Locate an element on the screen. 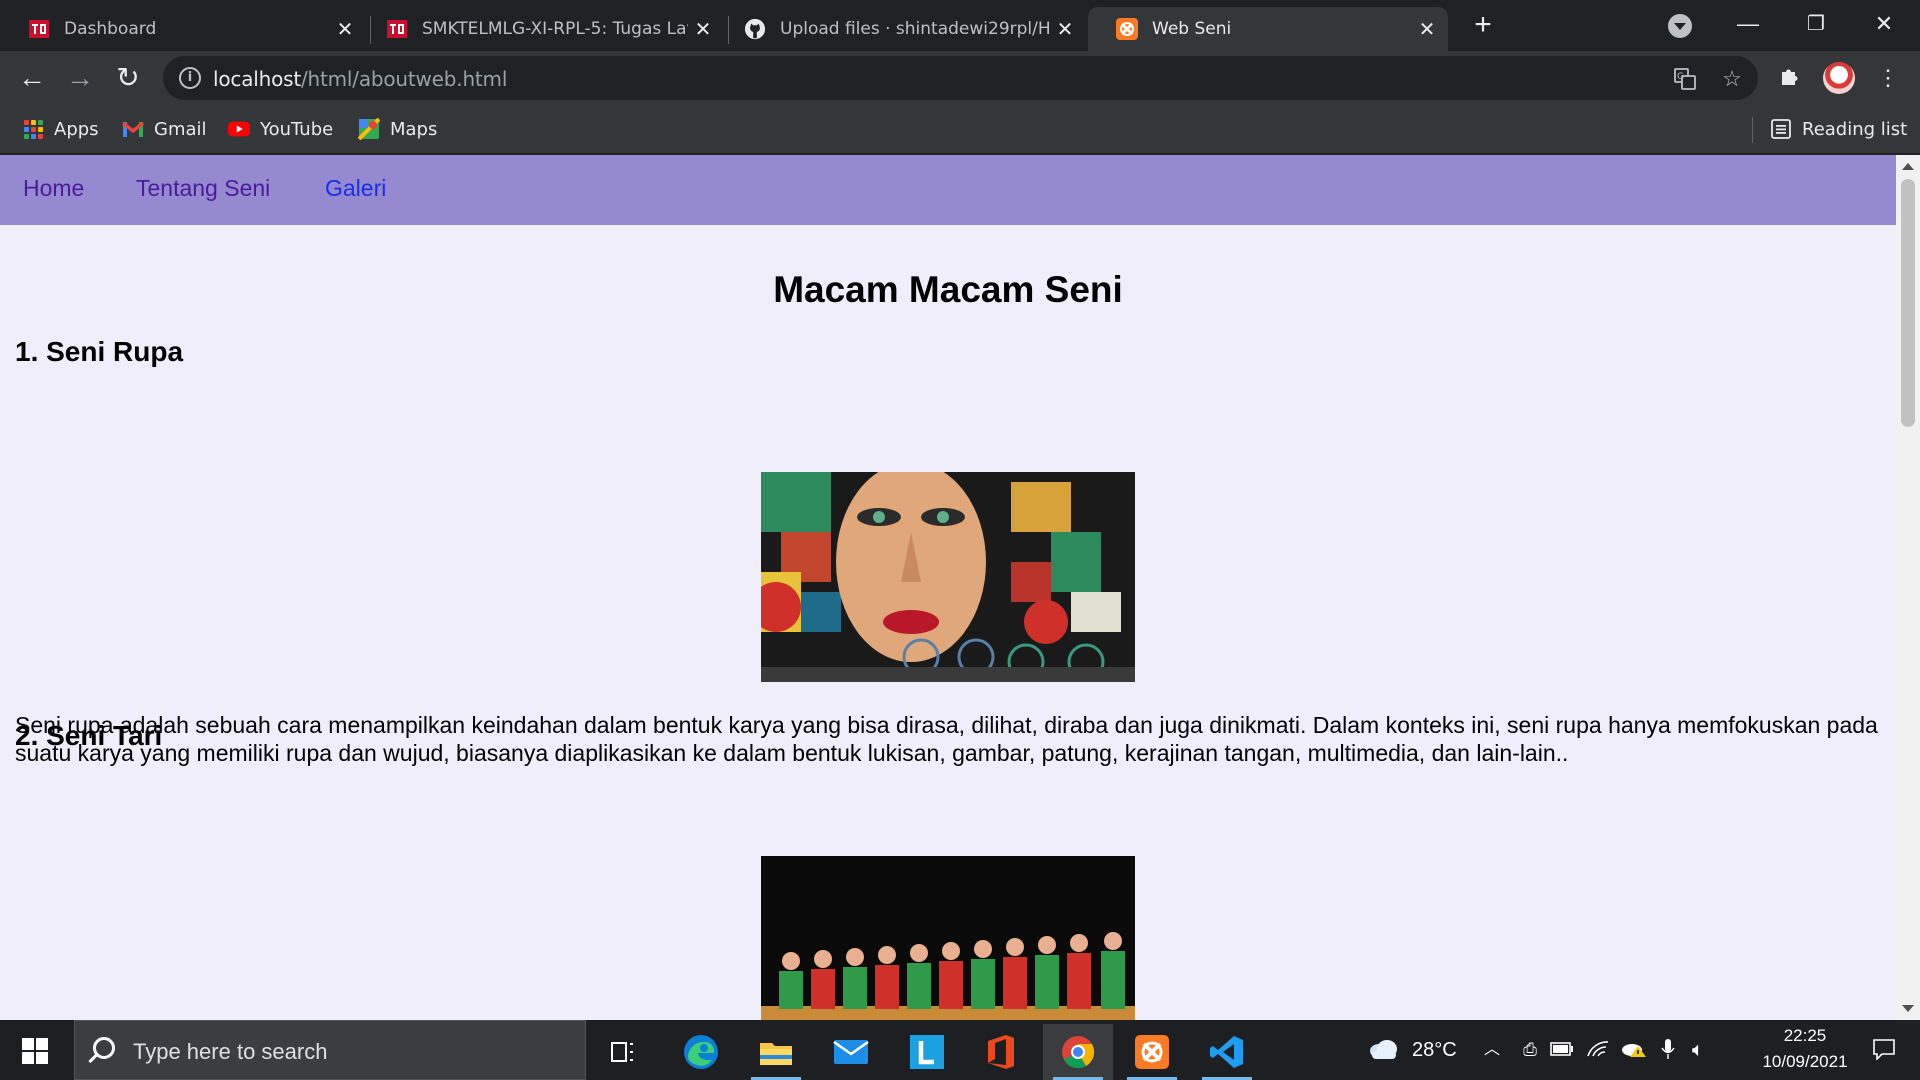 The height and width of the screenshot is (1080, 1920). search-placeholder: Type here to search is located at coordinates (230, 1051).